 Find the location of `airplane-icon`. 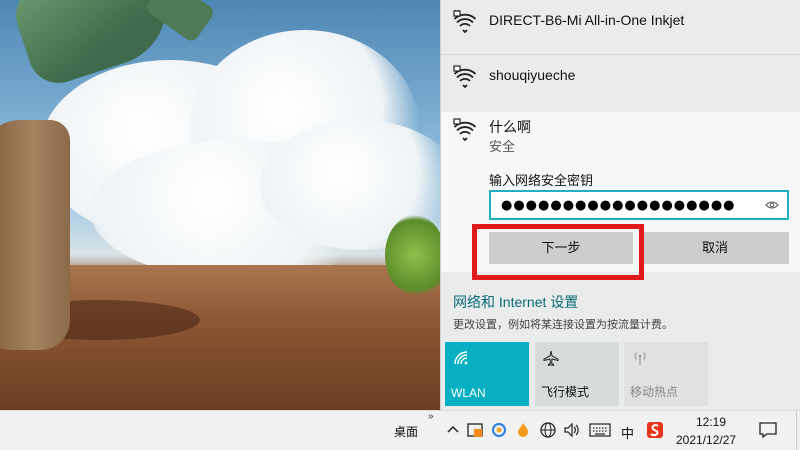

airplane-icon is located at coordinates (551, 358).